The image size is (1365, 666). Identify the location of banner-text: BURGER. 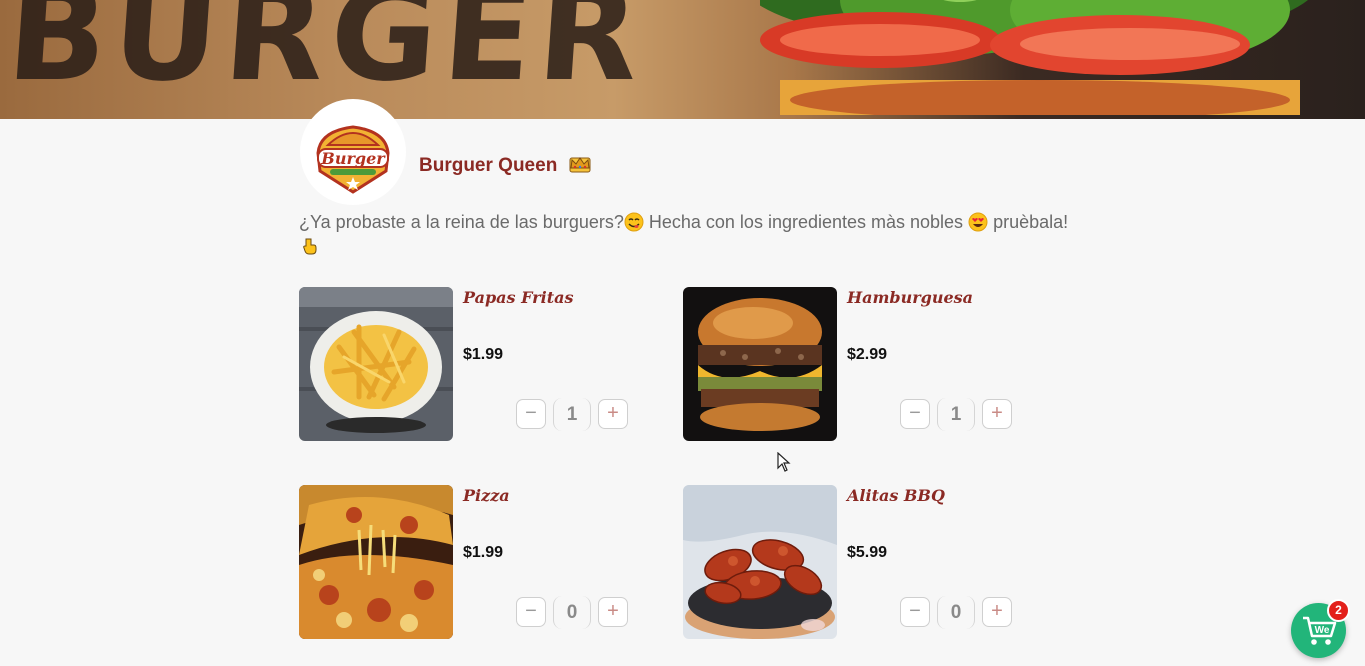
(326, 55).